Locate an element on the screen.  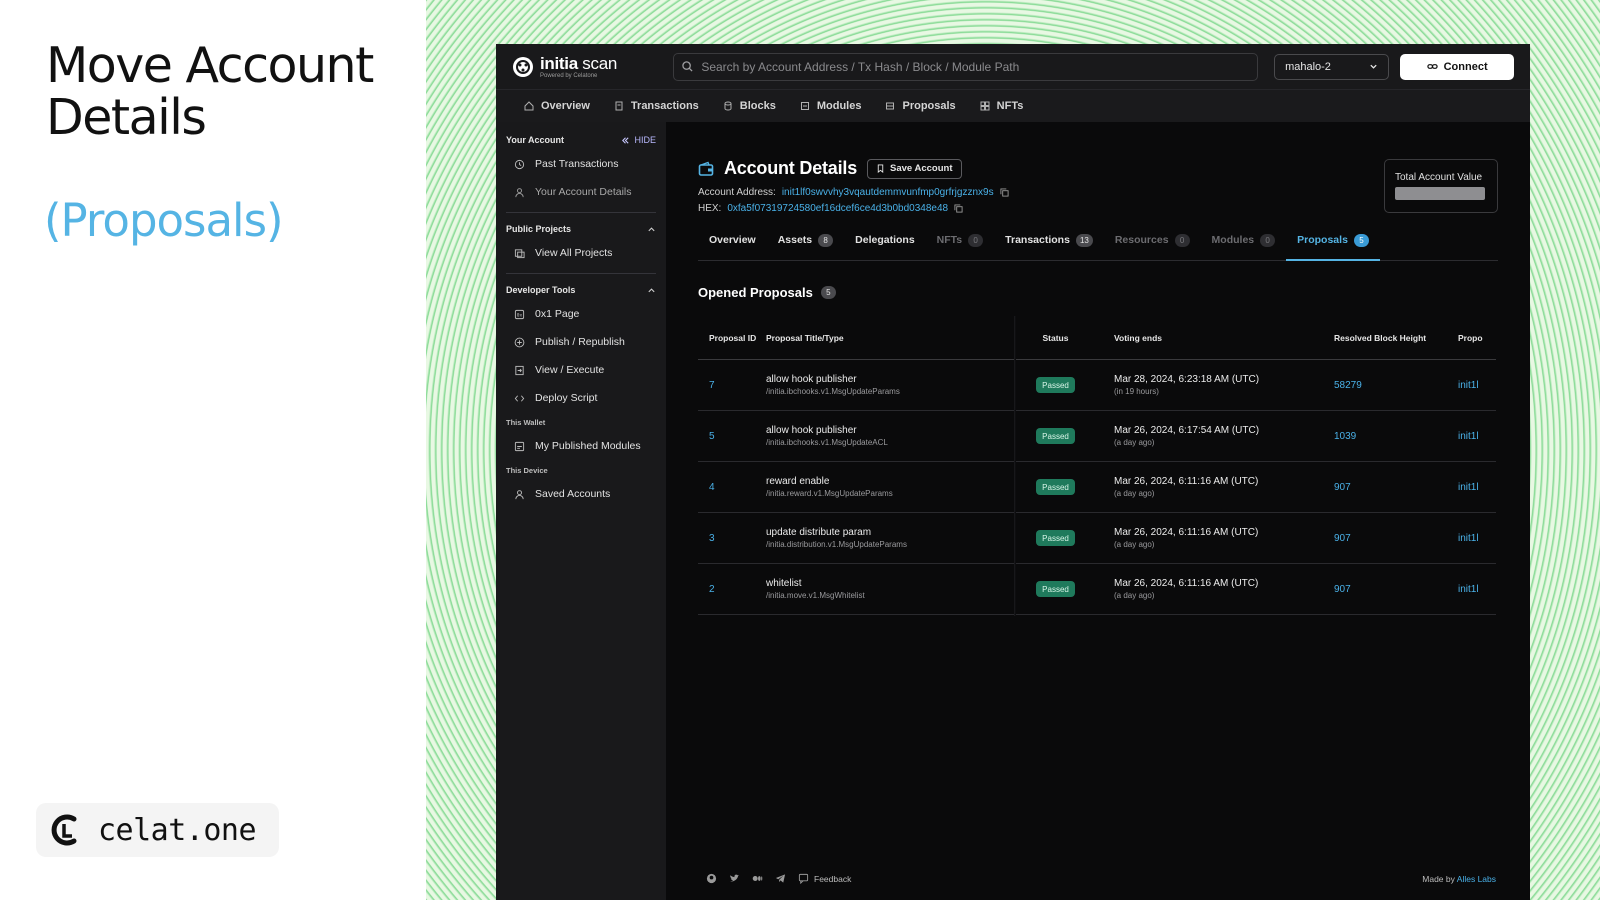
nav-nfts: NFTs is located at coordinates (1001, 106).